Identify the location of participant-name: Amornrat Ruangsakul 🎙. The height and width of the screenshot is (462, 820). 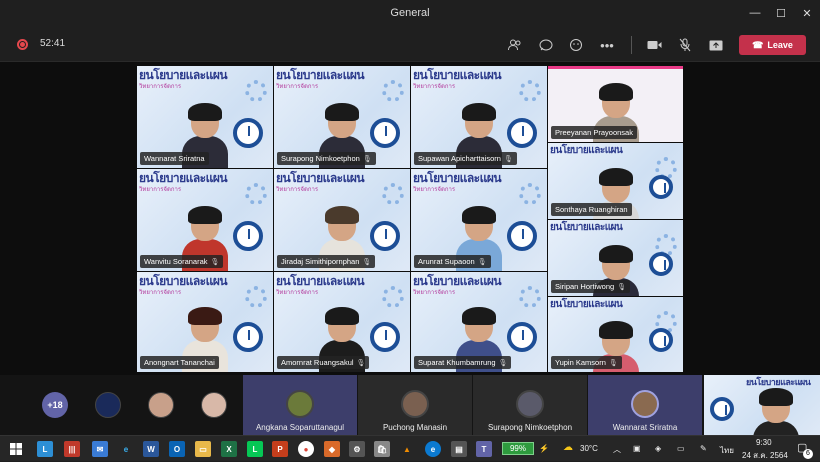
(323, 362).